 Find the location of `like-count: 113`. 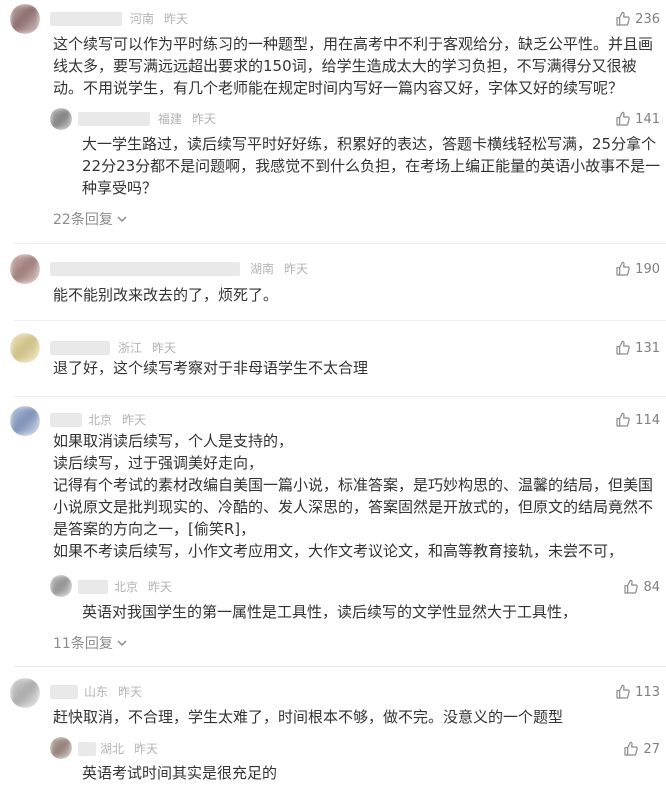

like-count: 113 is located at coordinates (647, 692).